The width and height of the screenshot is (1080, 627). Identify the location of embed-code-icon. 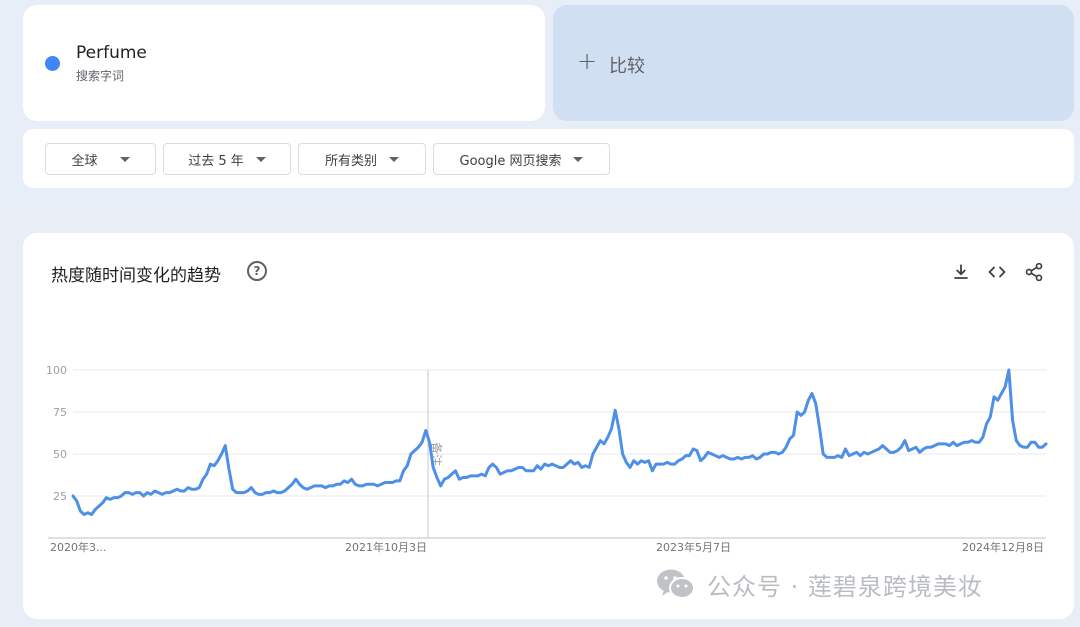
(997, 272).